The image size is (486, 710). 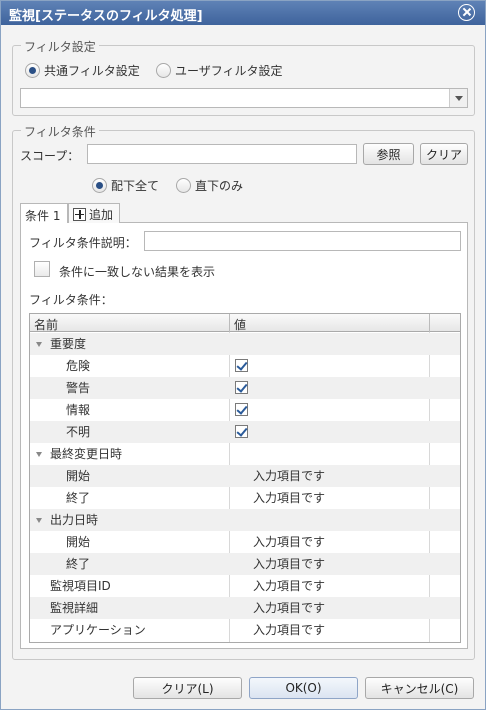 I want to click on radio-user-filter: ユーザフィルタ設定, so click(x=219, y=70).